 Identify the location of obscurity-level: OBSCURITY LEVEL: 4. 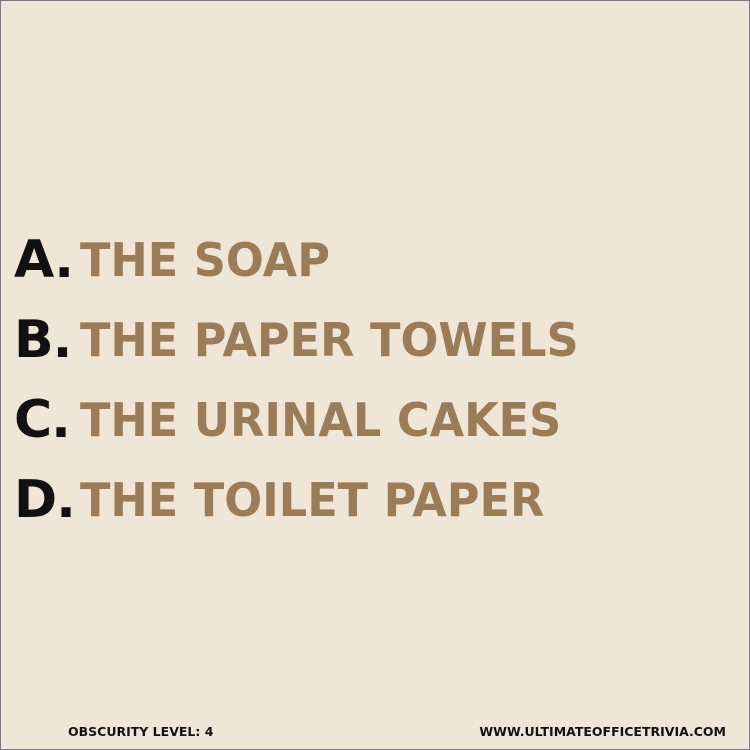
(141, 731).